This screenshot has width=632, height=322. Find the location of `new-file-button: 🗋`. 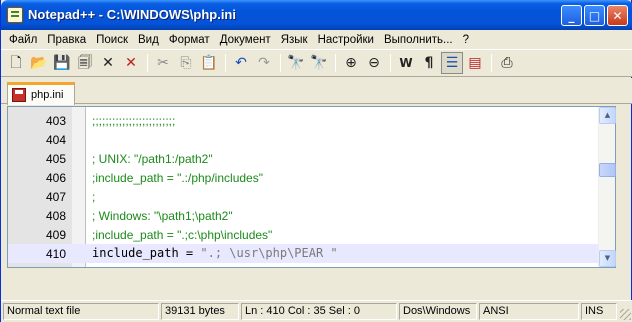

new-file-button: 🗋 is located at coordinates (16, 63).